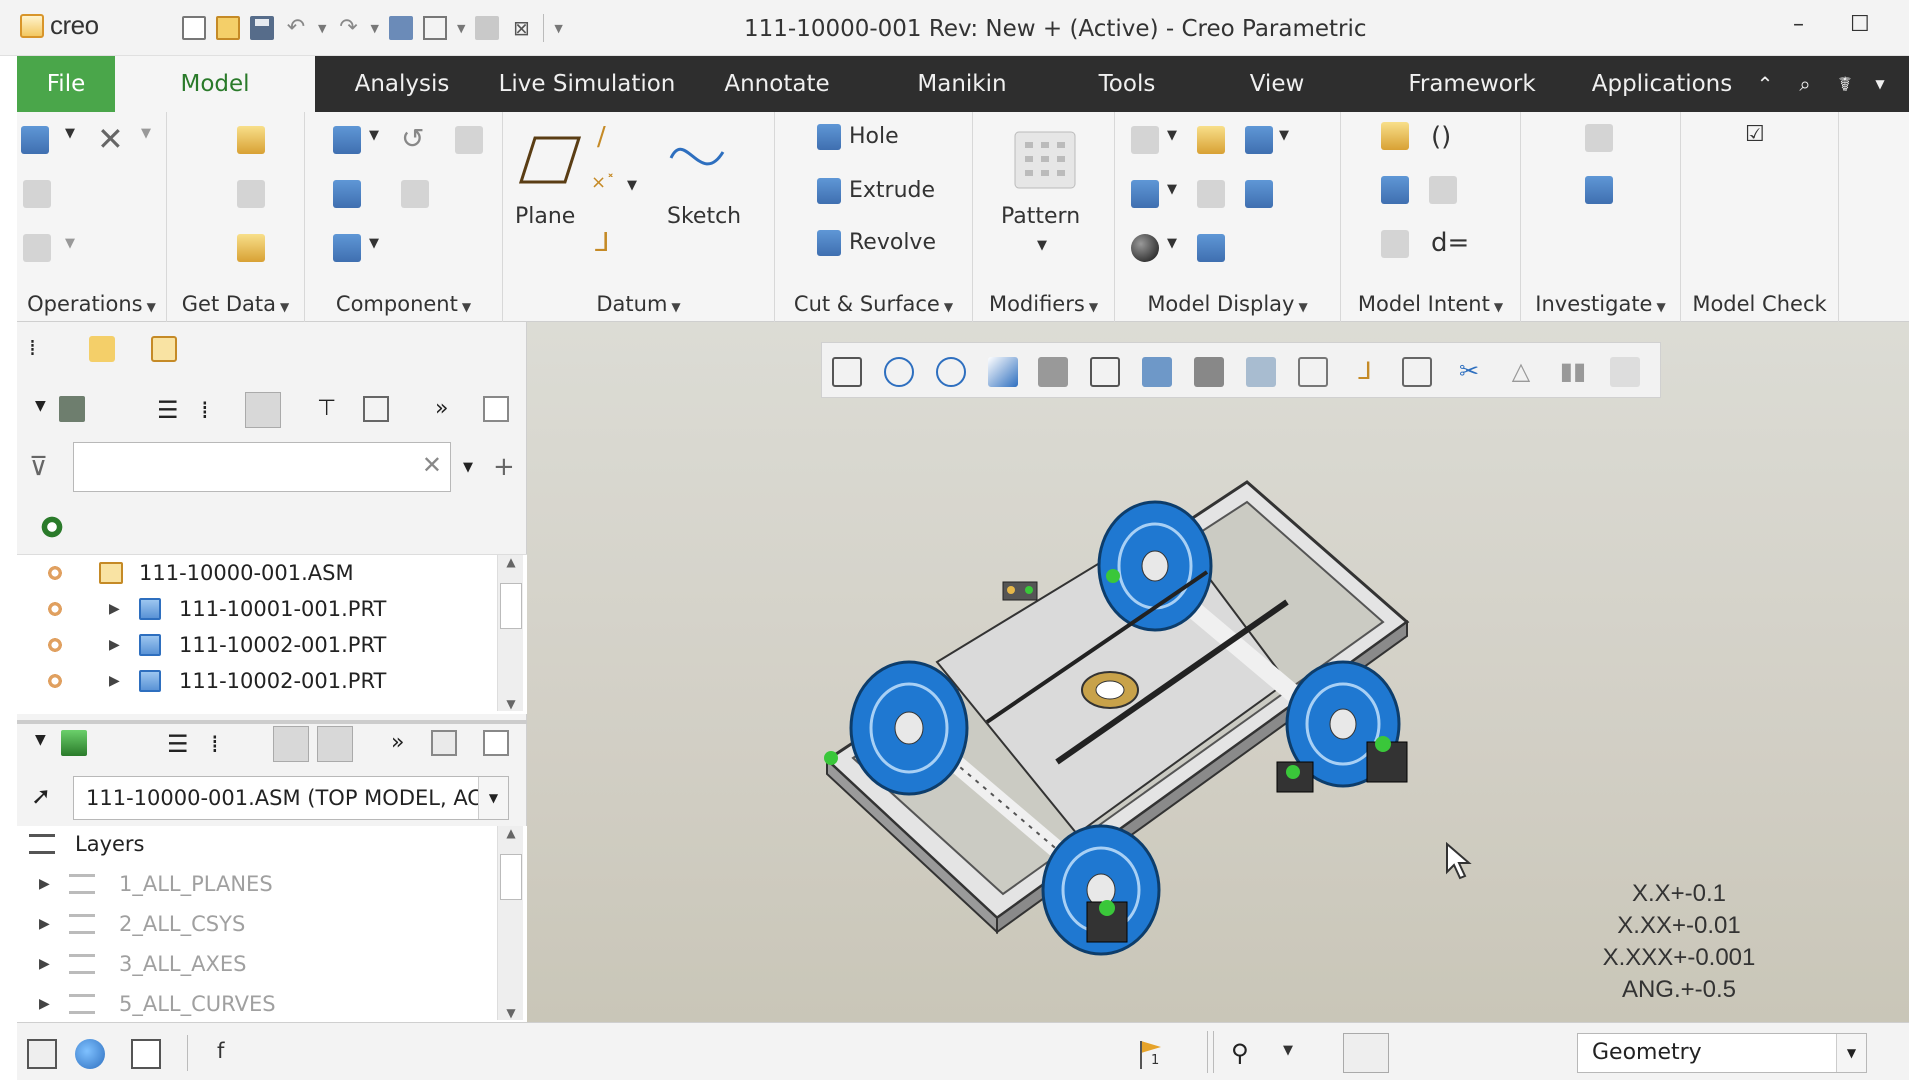  Describe the element at coordinates (632, 185) in the screenshot. I see `point-dropdown-icon: ▼` at that location.